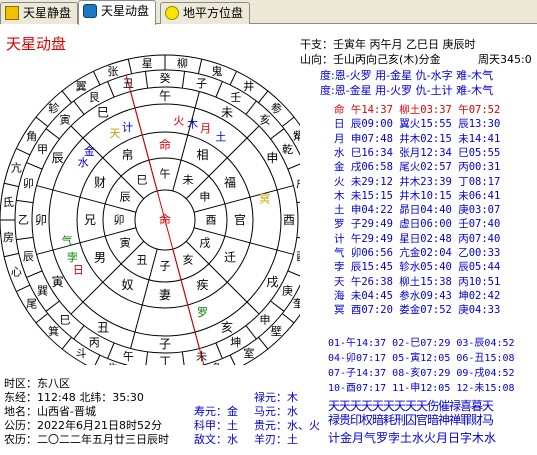 The width and height of the screenshot is (537, 455). Describe the element at coordinates (125, 197) in the screenshot. I see `inner-branch-label: 辰` at that location.